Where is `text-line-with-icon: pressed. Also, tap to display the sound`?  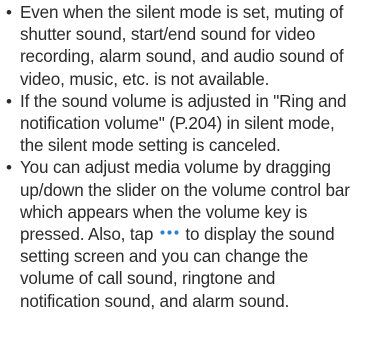
text-line-with-icon: pressed. Also, tap to display the sound is located at coordinates (199, 235).